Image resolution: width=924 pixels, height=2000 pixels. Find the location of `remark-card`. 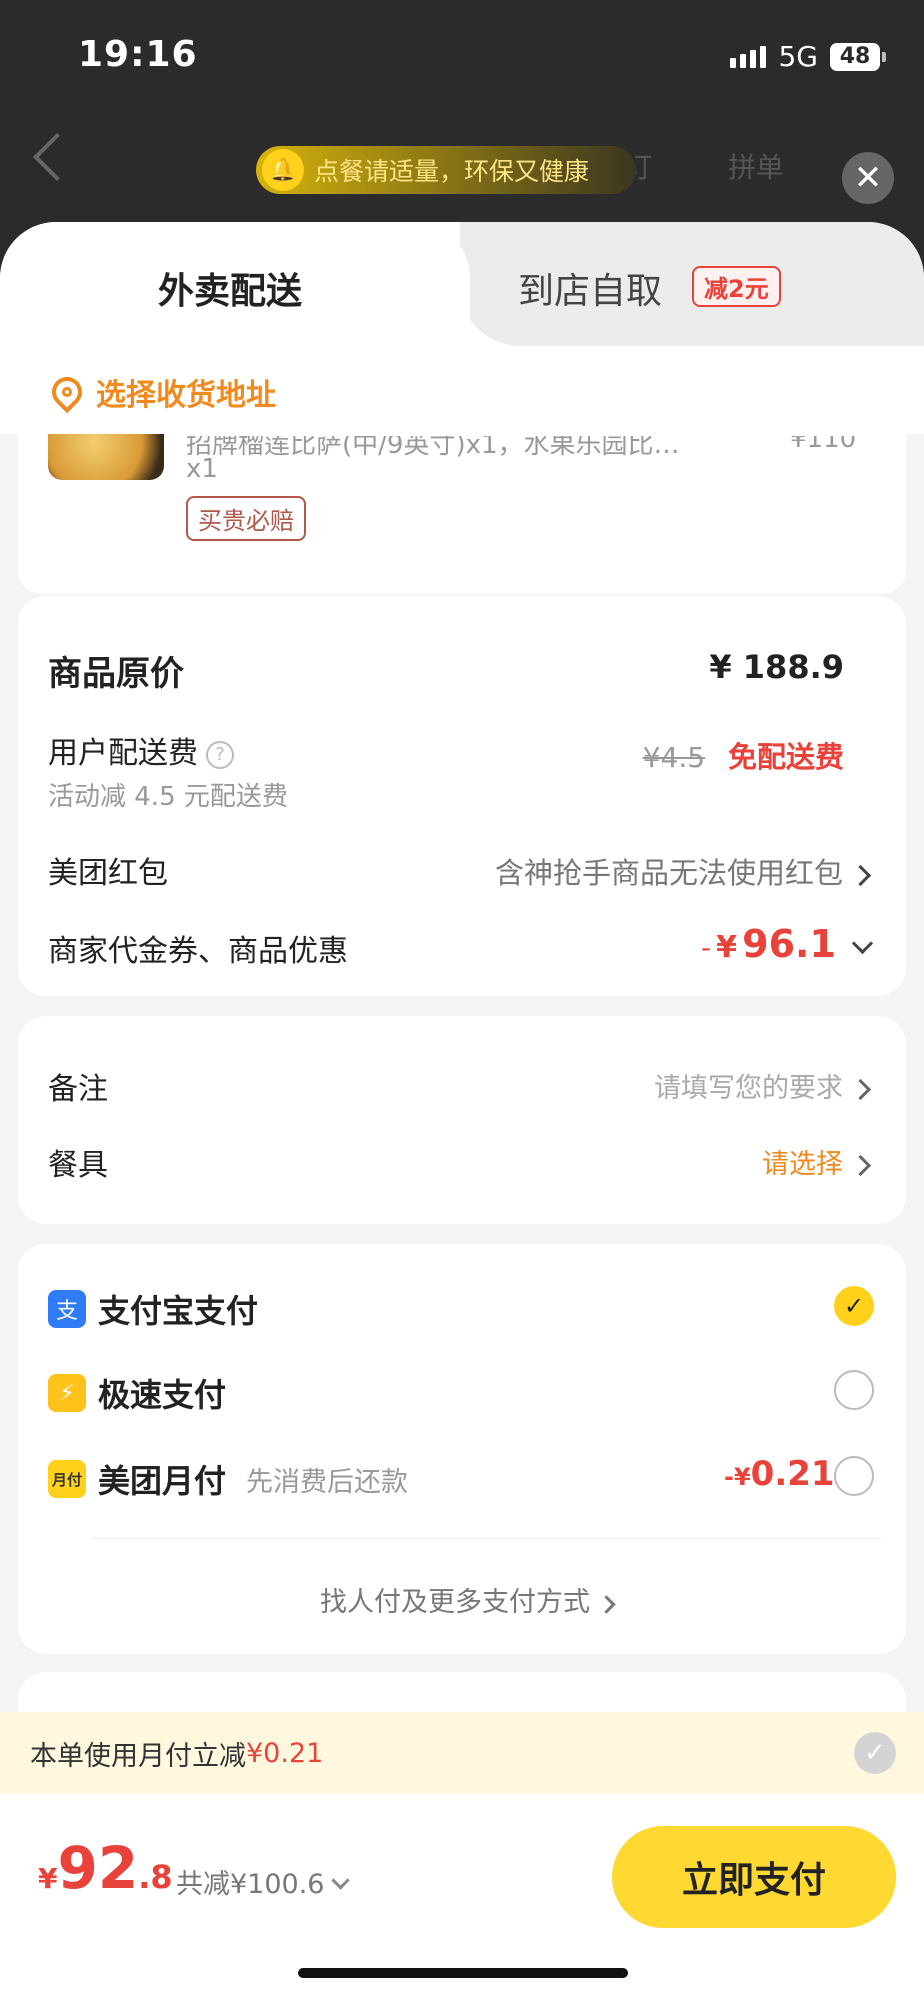

remark-card is located at coordinates (462, 1120).